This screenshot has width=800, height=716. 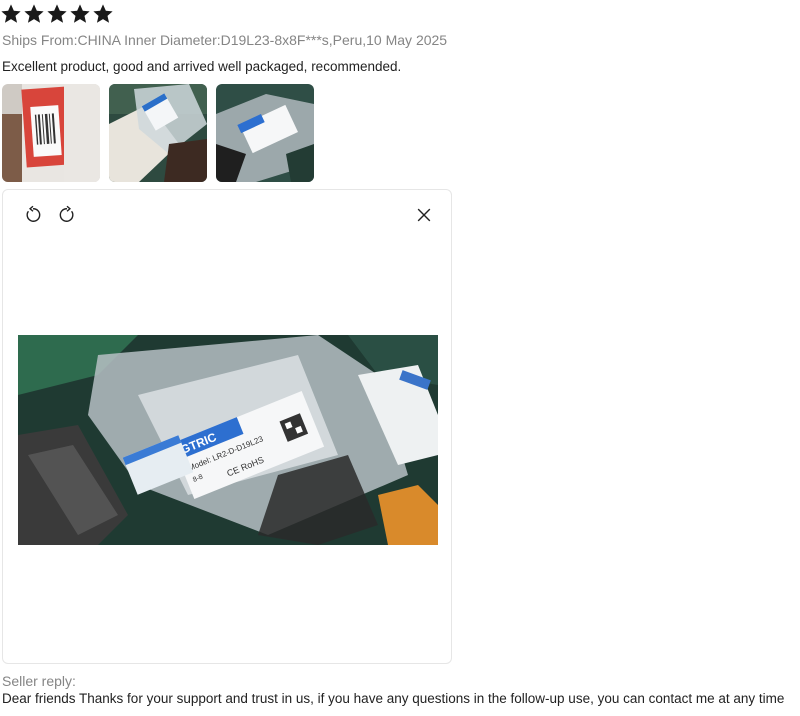 I want to click on review-thumbnails, so click(x=158, y=133).